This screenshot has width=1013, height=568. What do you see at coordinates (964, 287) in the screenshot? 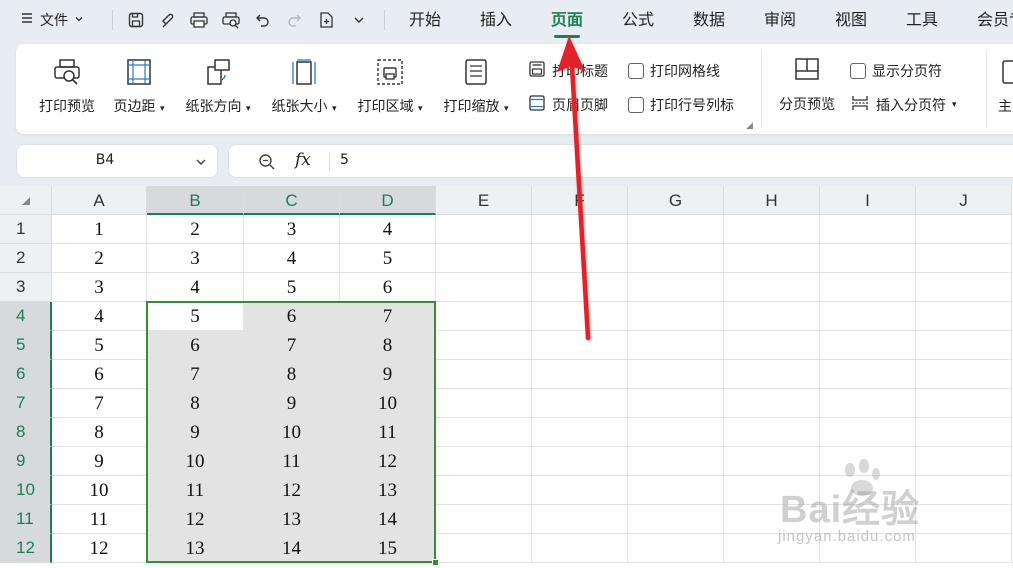
I see `cell-j3` at bounding box center [964, 287].